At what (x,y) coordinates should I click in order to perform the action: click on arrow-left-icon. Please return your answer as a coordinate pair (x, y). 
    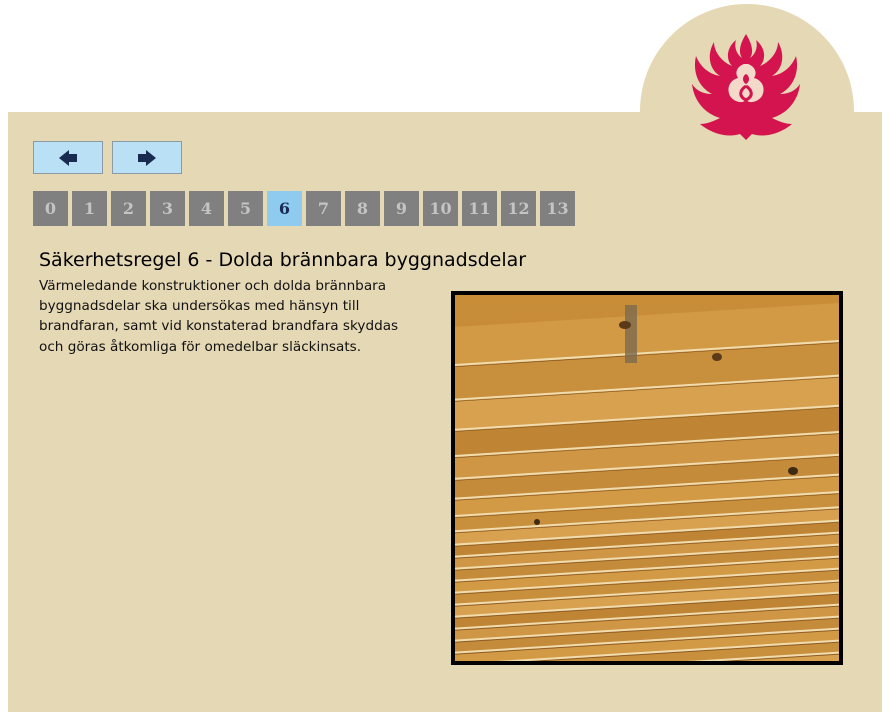
    Looking at the image, I should click on (68, 157).